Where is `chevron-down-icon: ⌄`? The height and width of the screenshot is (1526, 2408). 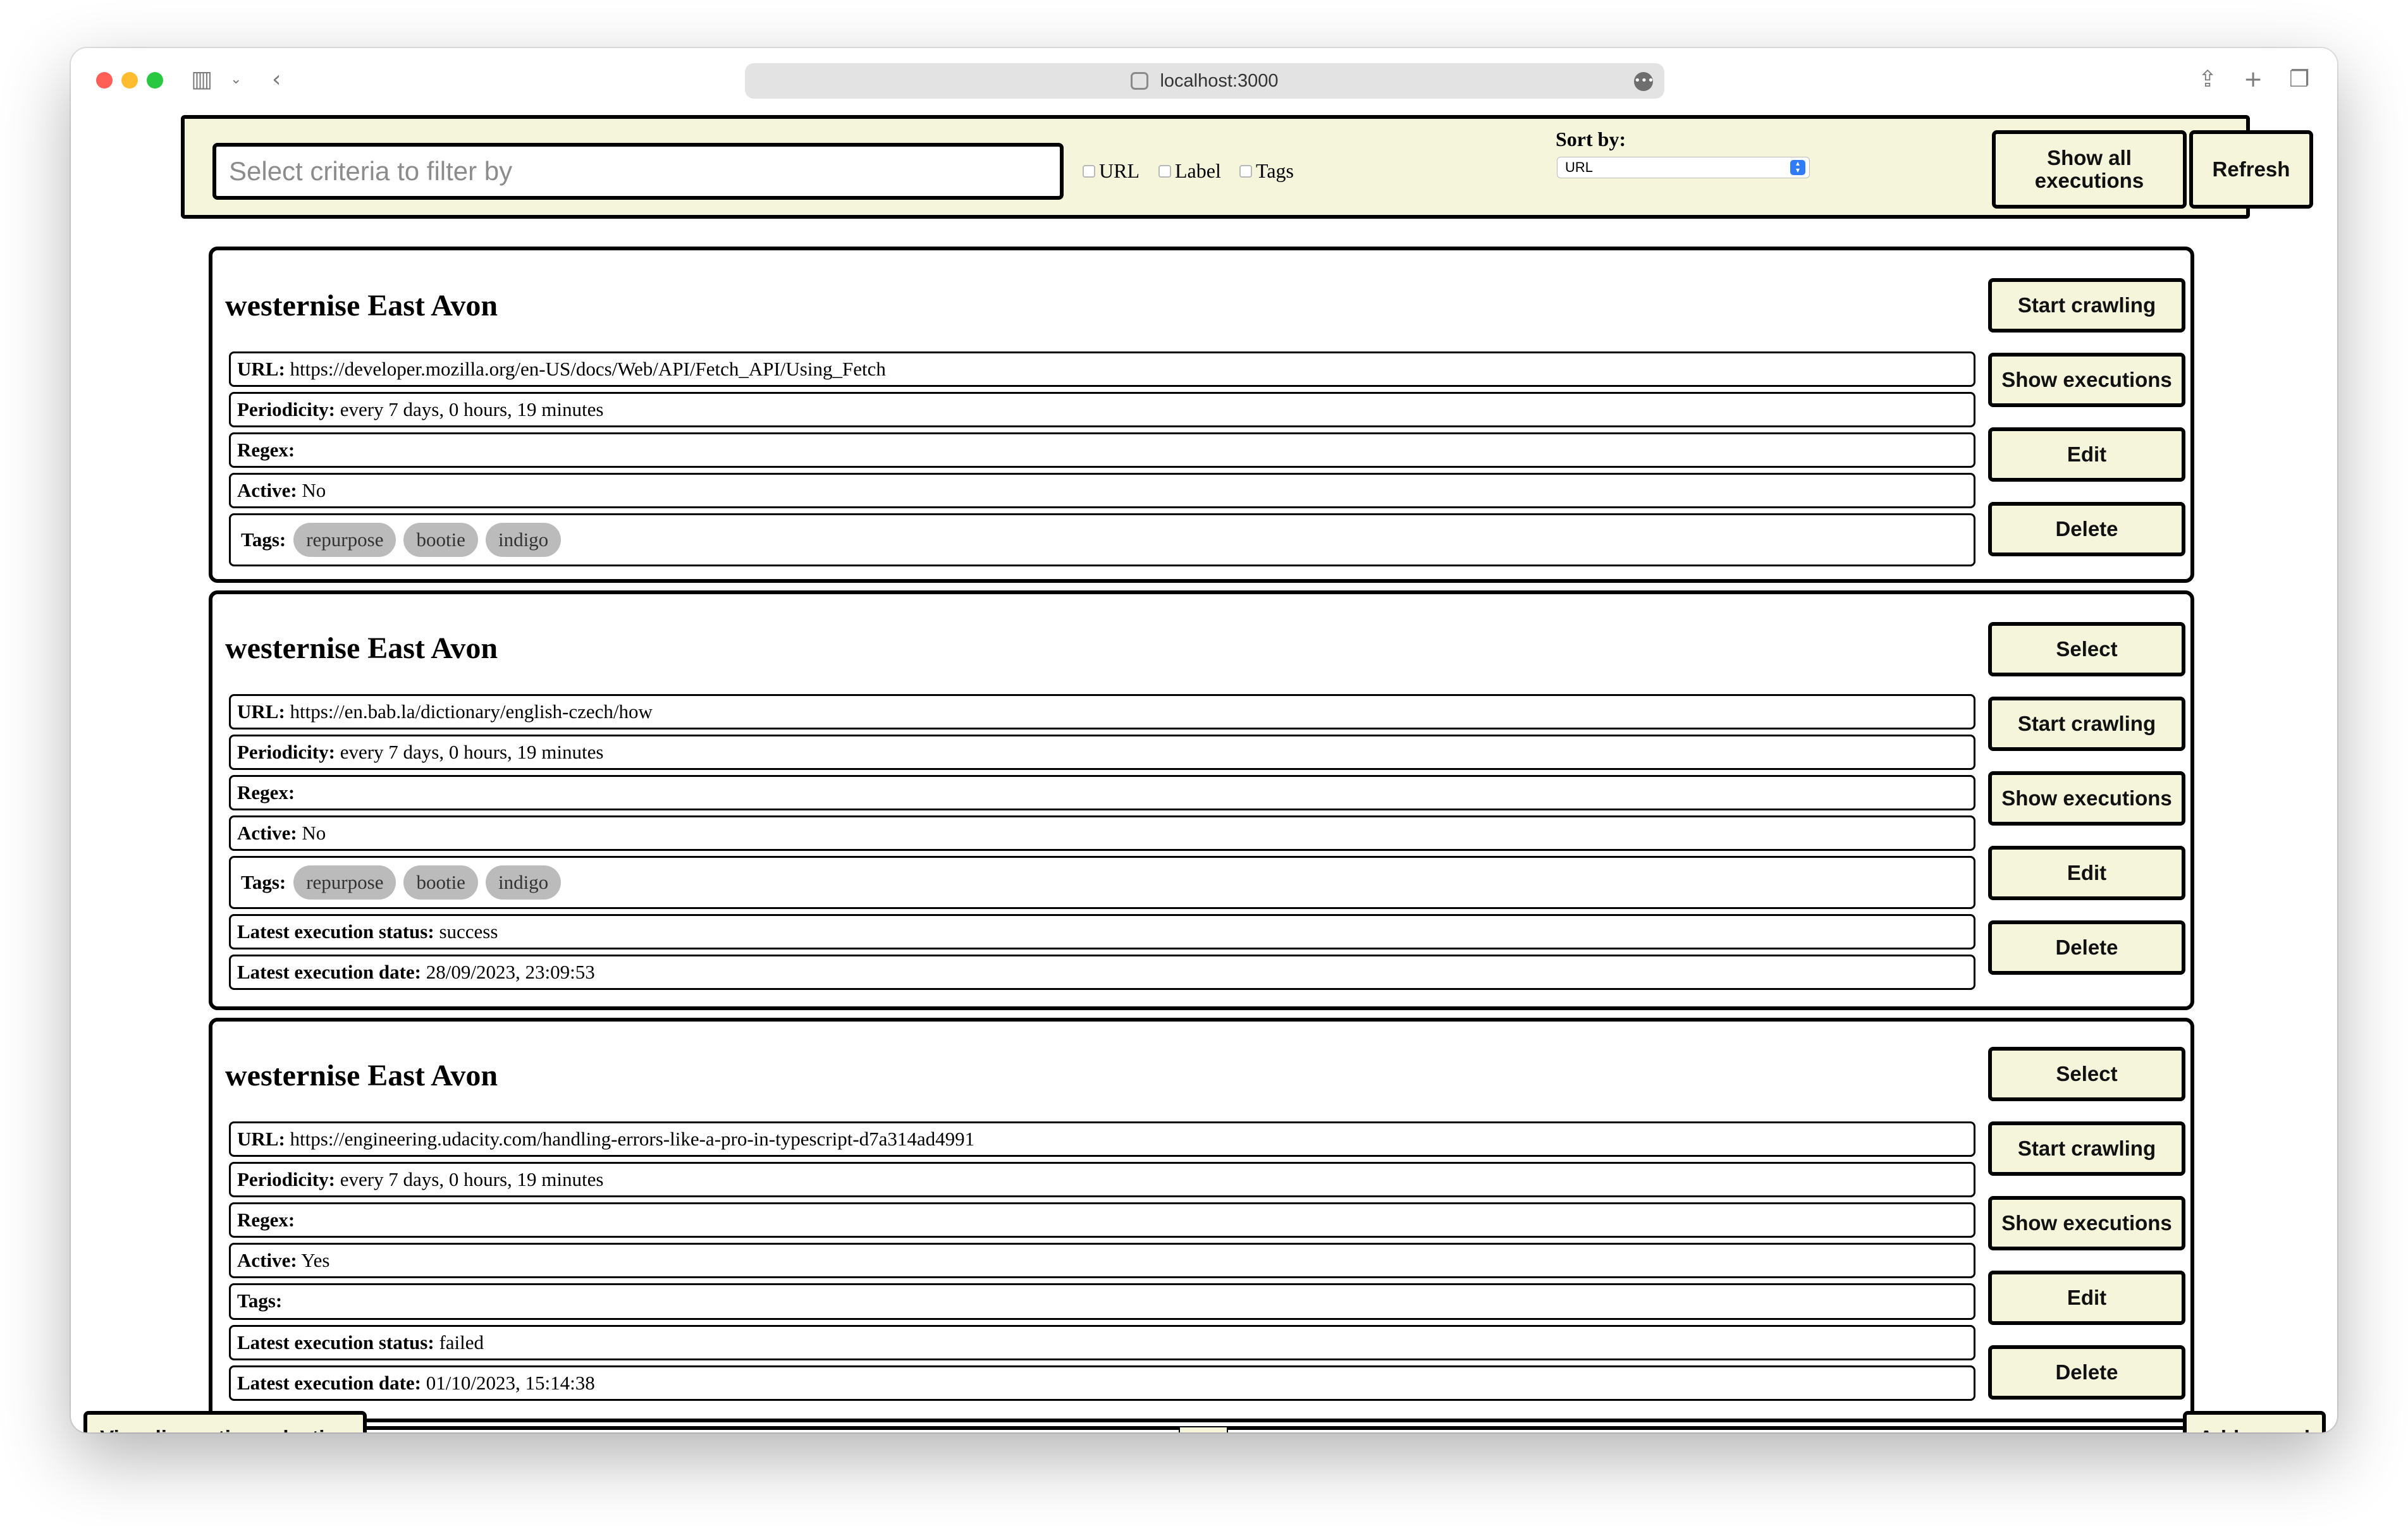 chevron-down-icon: ⌄ is located at coordinates (236, 80).